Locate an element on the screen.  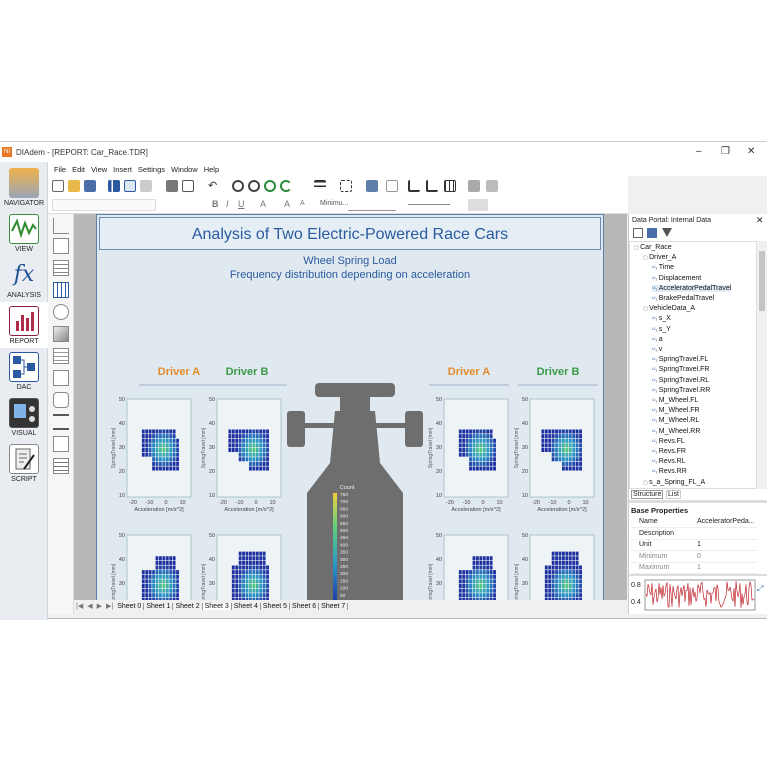
layout-icon is located at coordinates (474, 186).